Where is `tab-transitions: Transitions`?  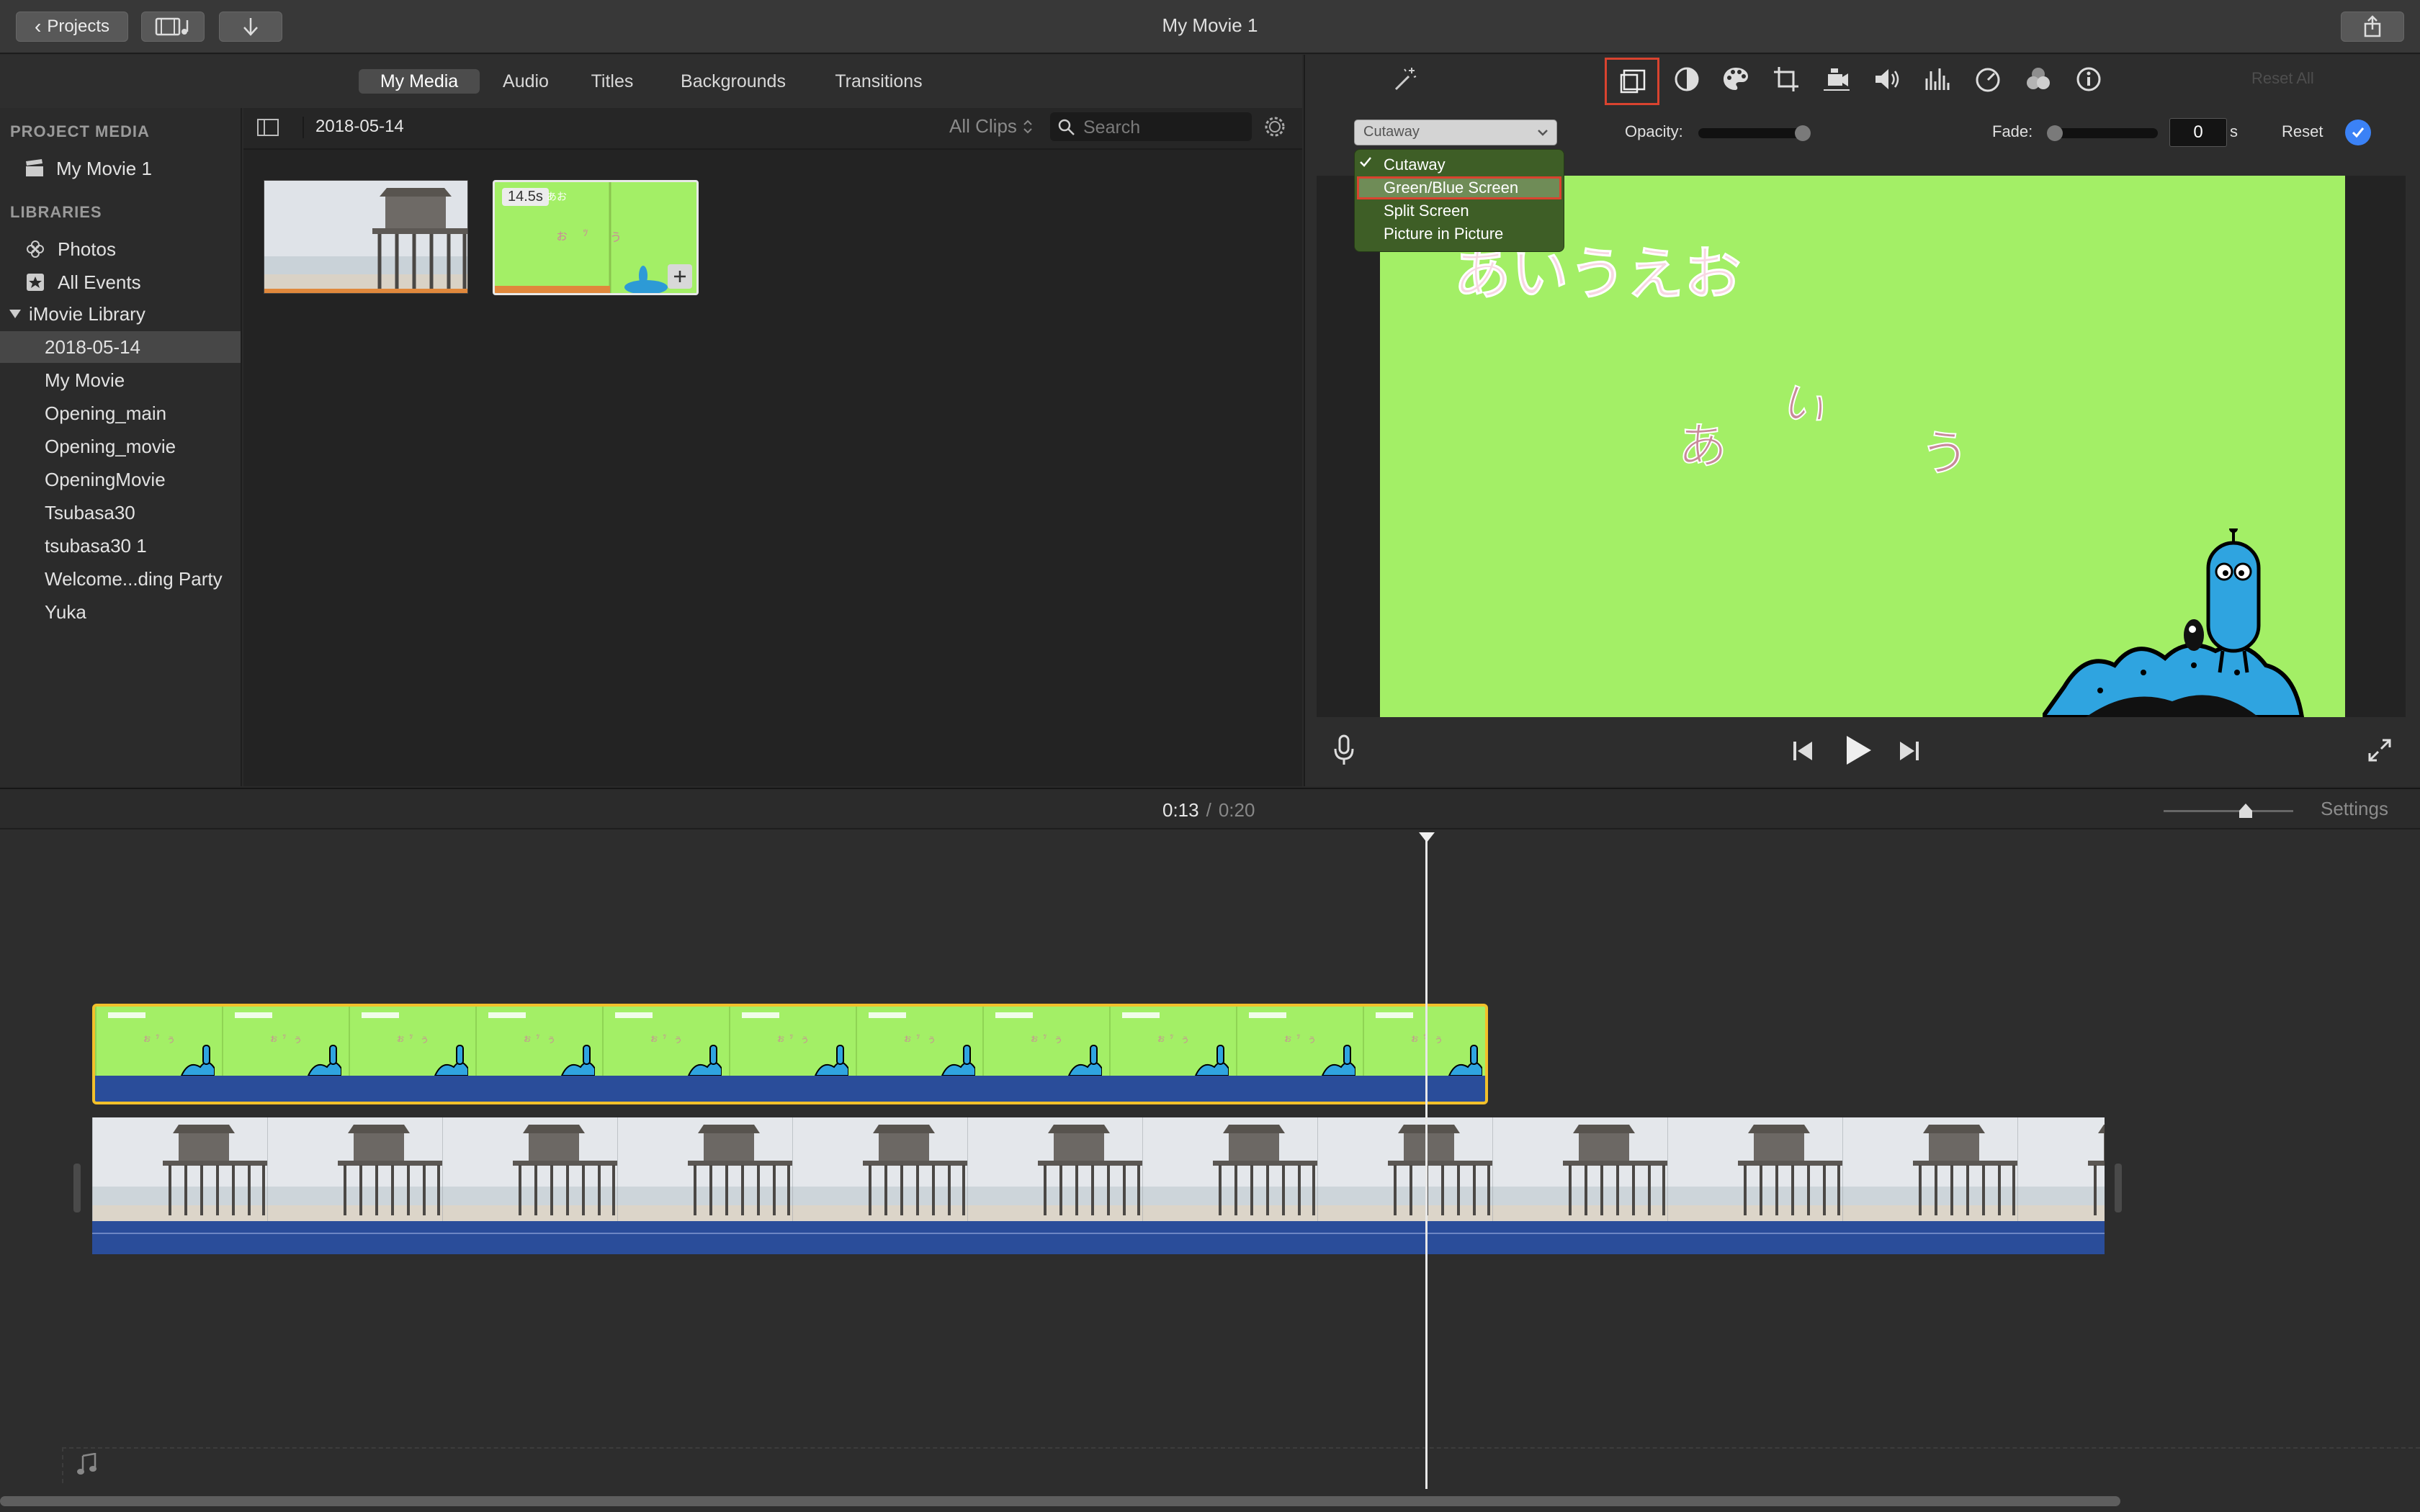
tab-transitions: Transitions is located at coordinates (878, 81).